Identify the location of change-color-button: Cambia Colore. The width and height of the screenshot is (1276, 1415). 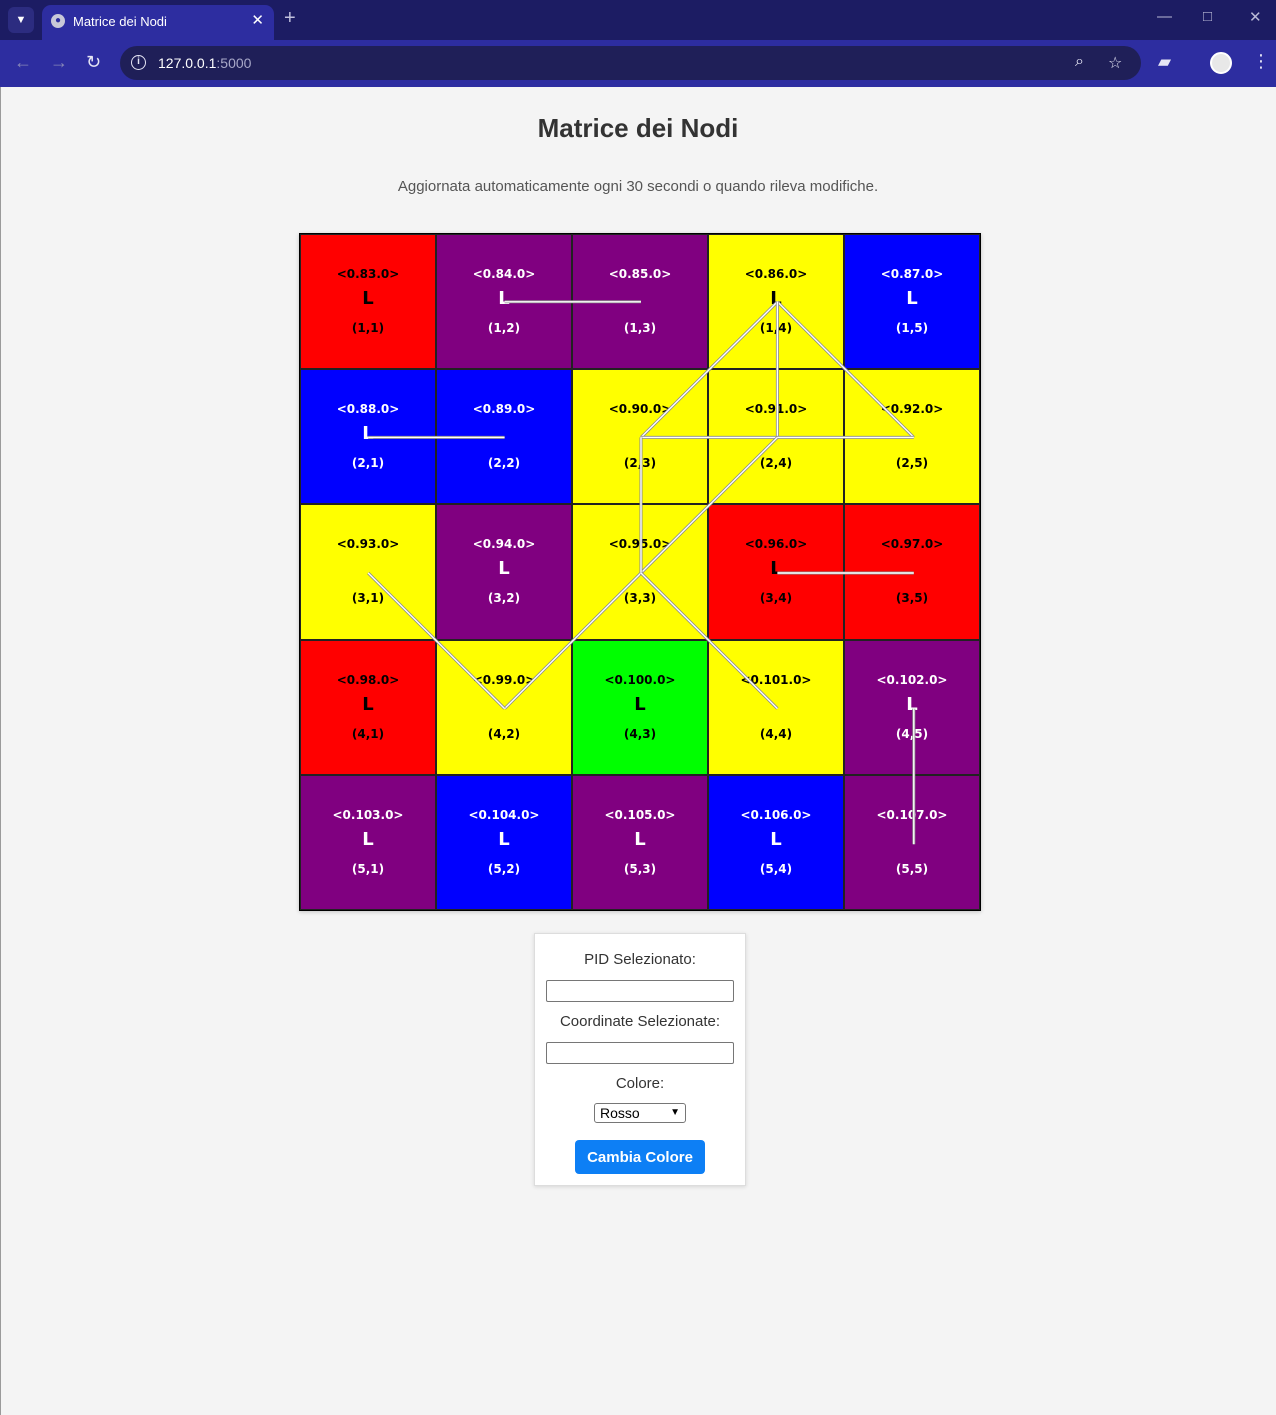
(640, 1157).